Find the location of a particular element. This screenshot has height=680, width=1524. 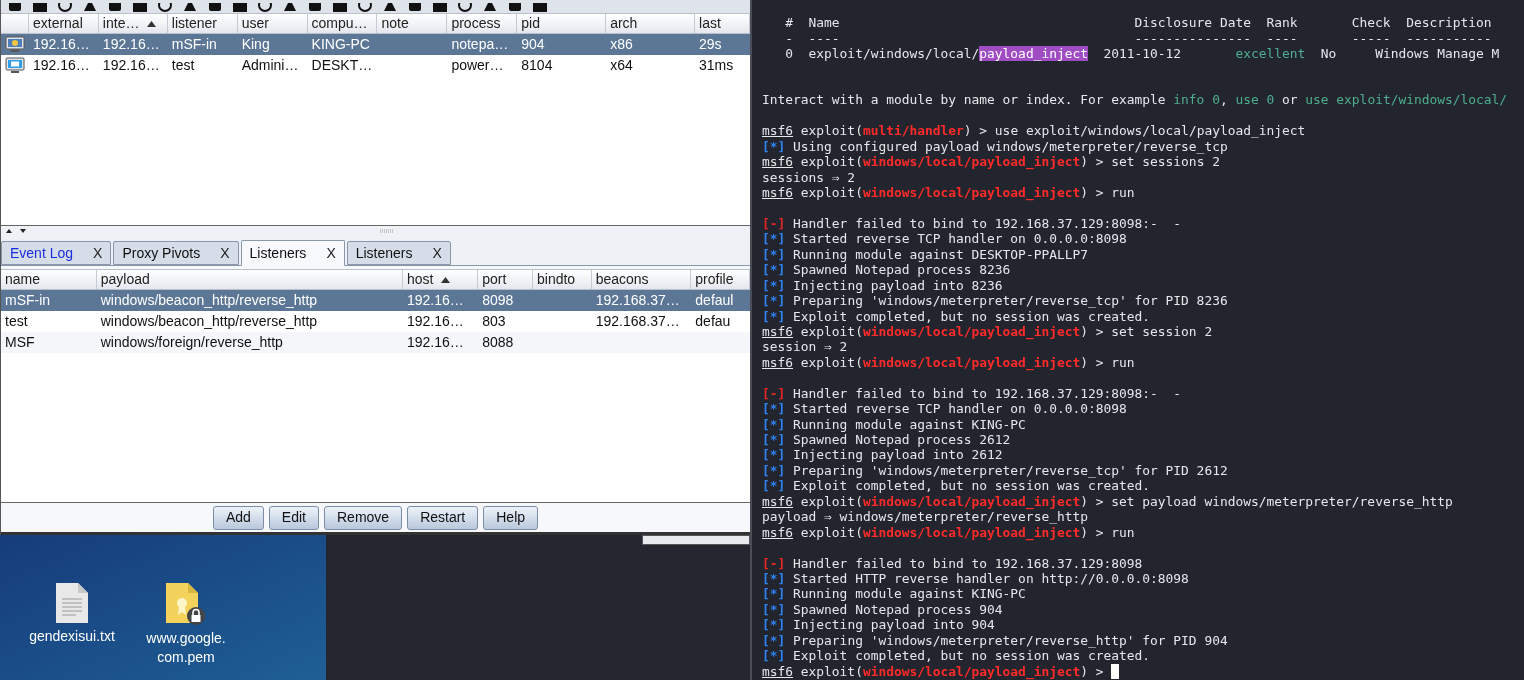

terminal-line: # Name Disclosure Date Rank Check Description is located at coordinates (1138, 23).